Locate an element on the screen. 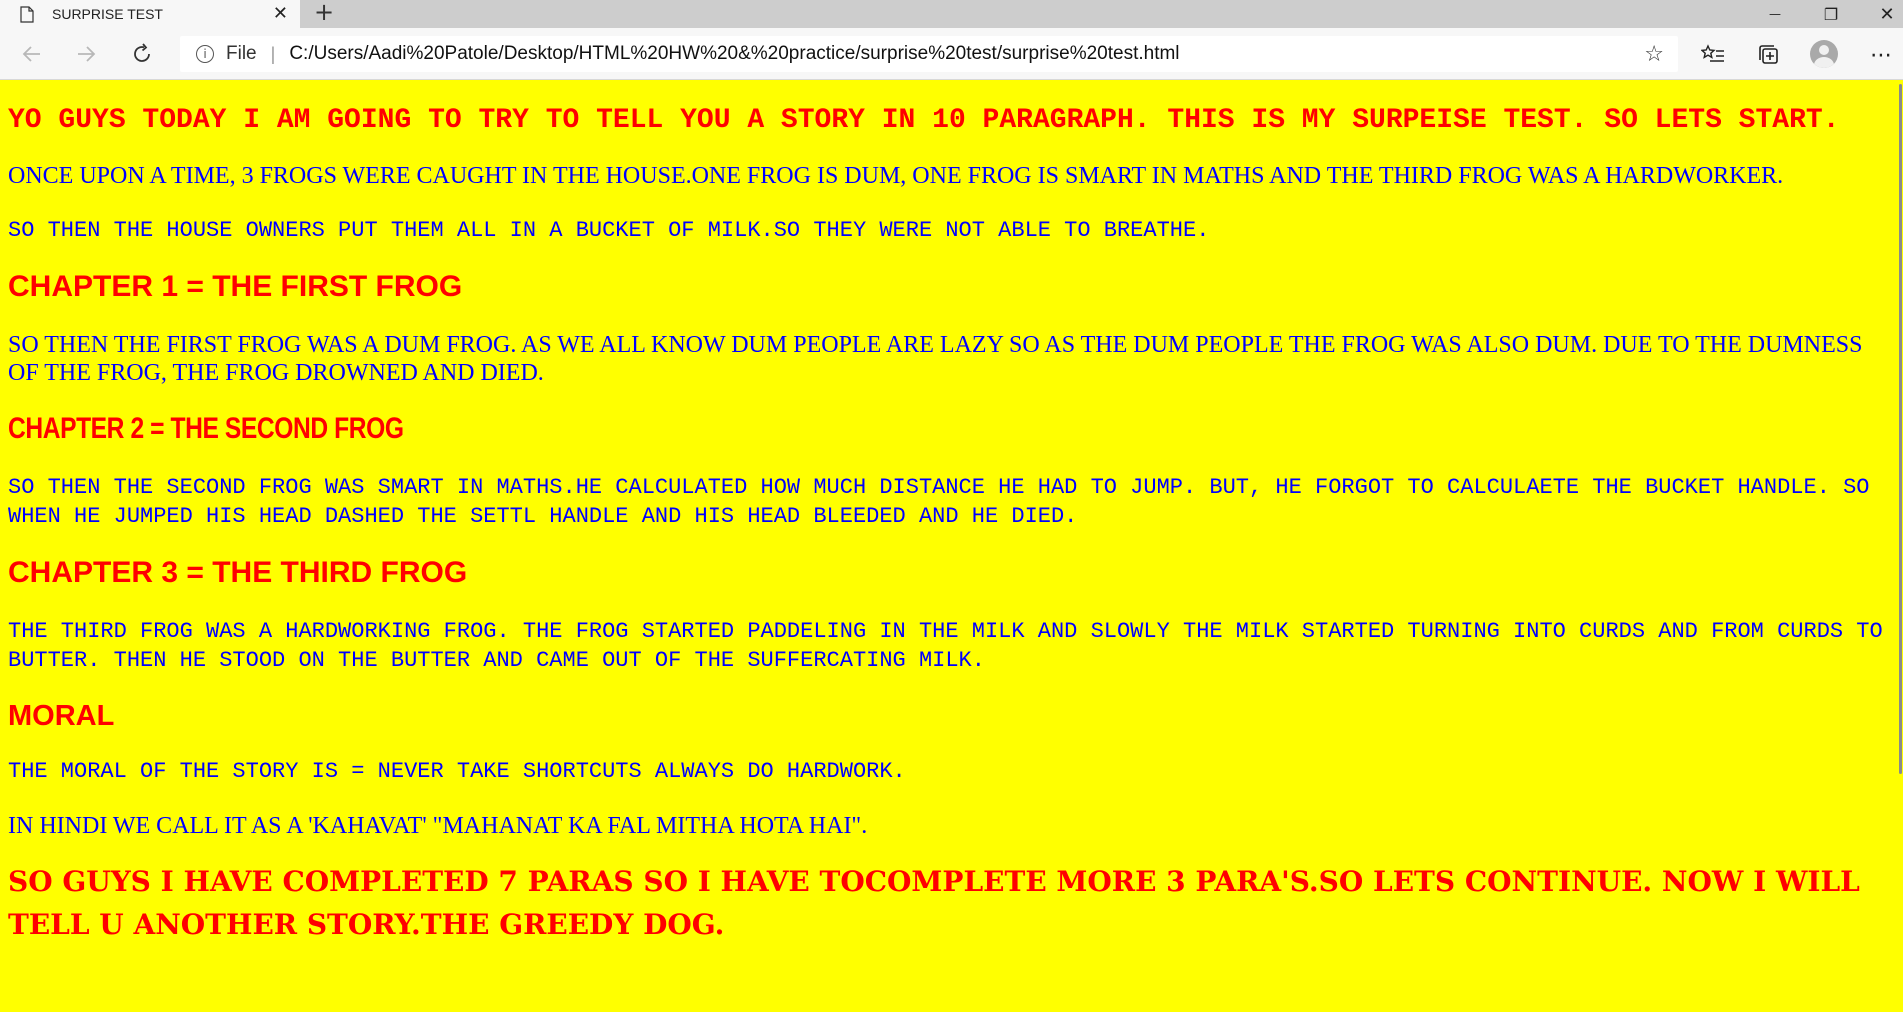  more-button: ⋯ is located at coordinates (1881, 55).